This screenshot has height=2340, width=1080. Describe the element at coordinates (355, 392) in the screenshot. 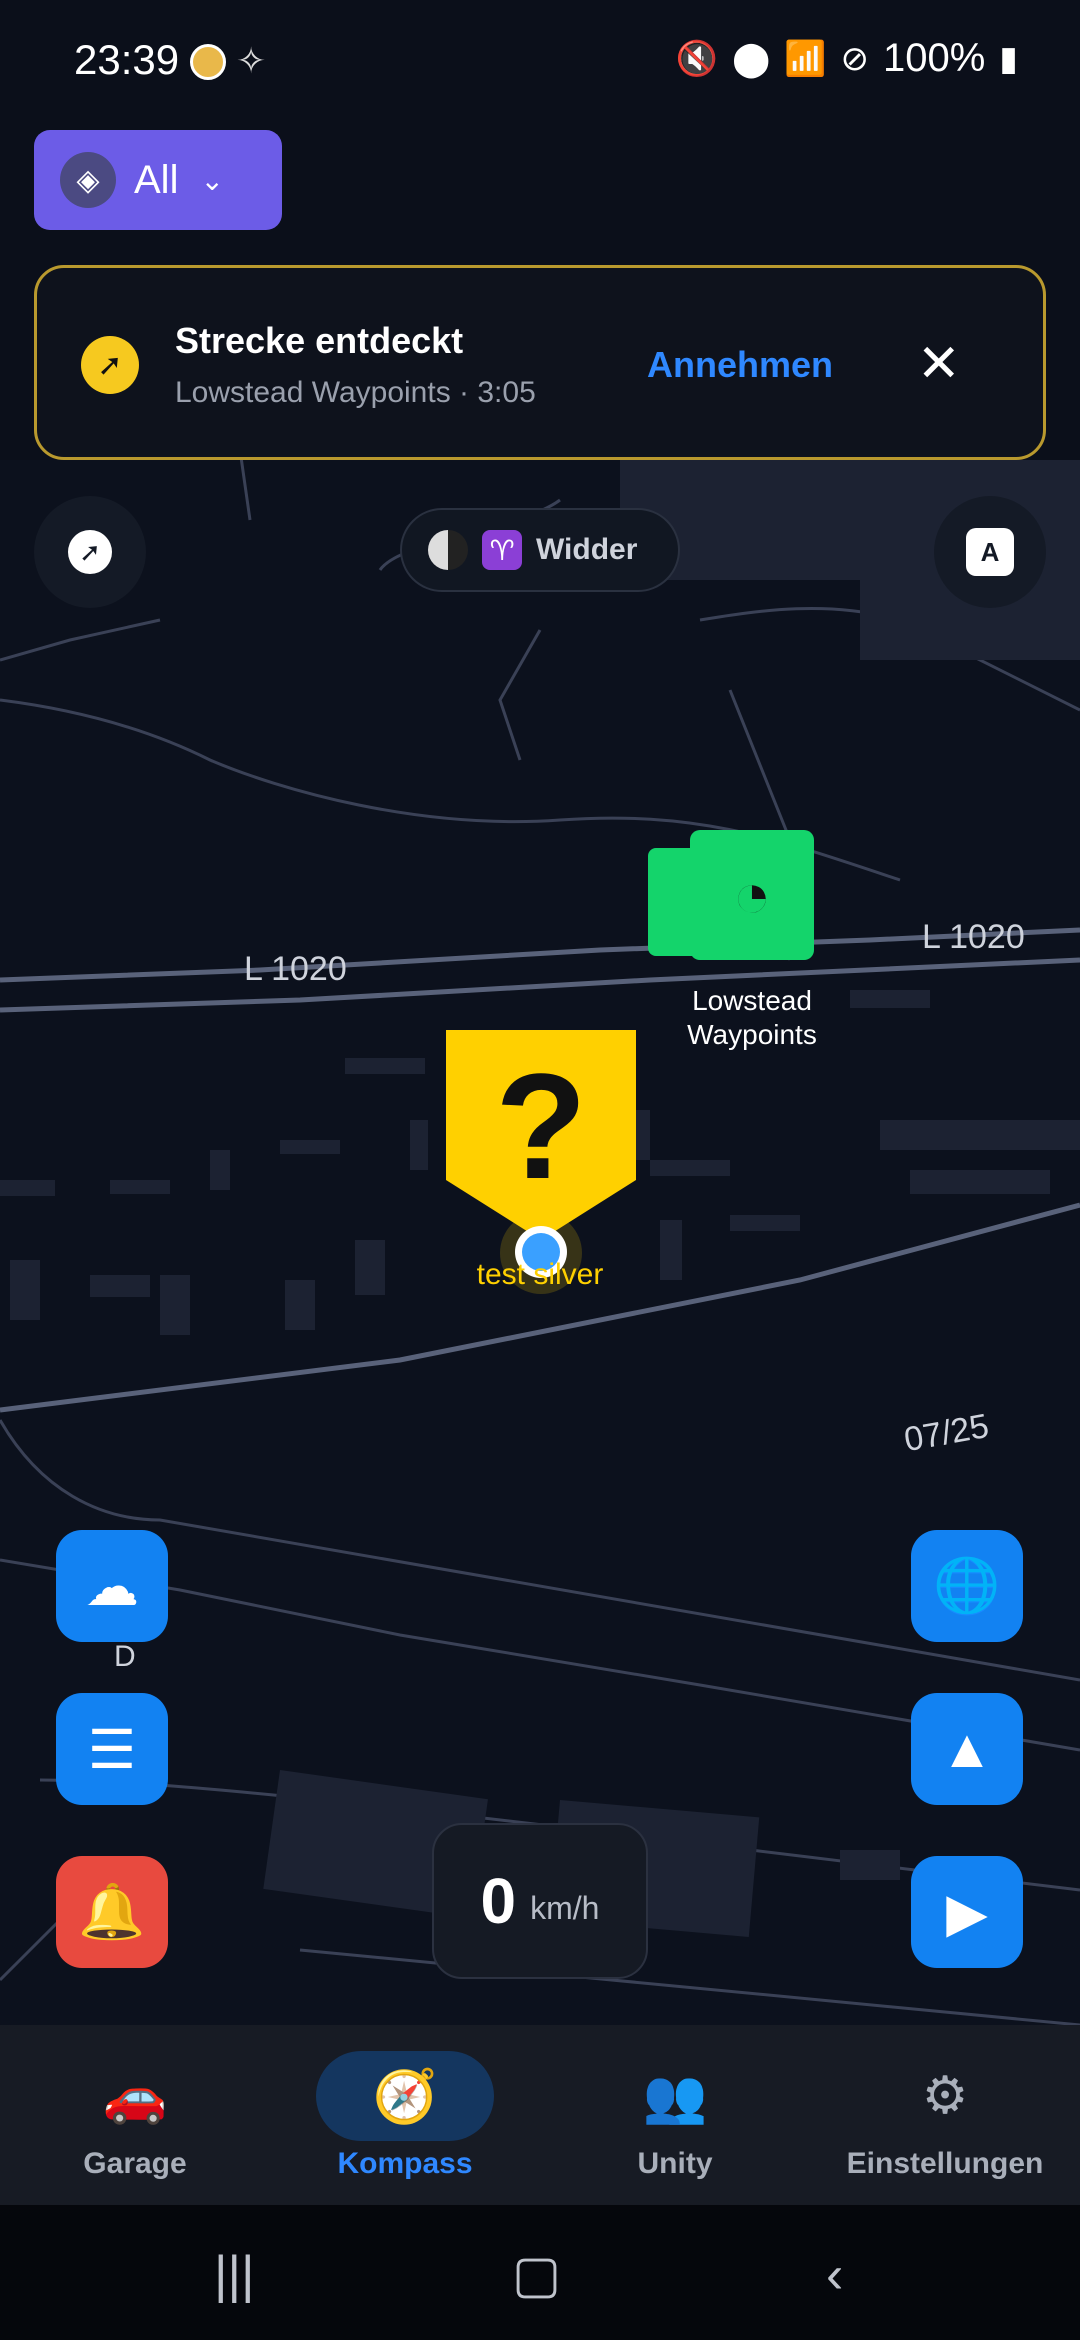

I see `notification-subtitle: Lowstead Waypoints · 3:05` at that location.